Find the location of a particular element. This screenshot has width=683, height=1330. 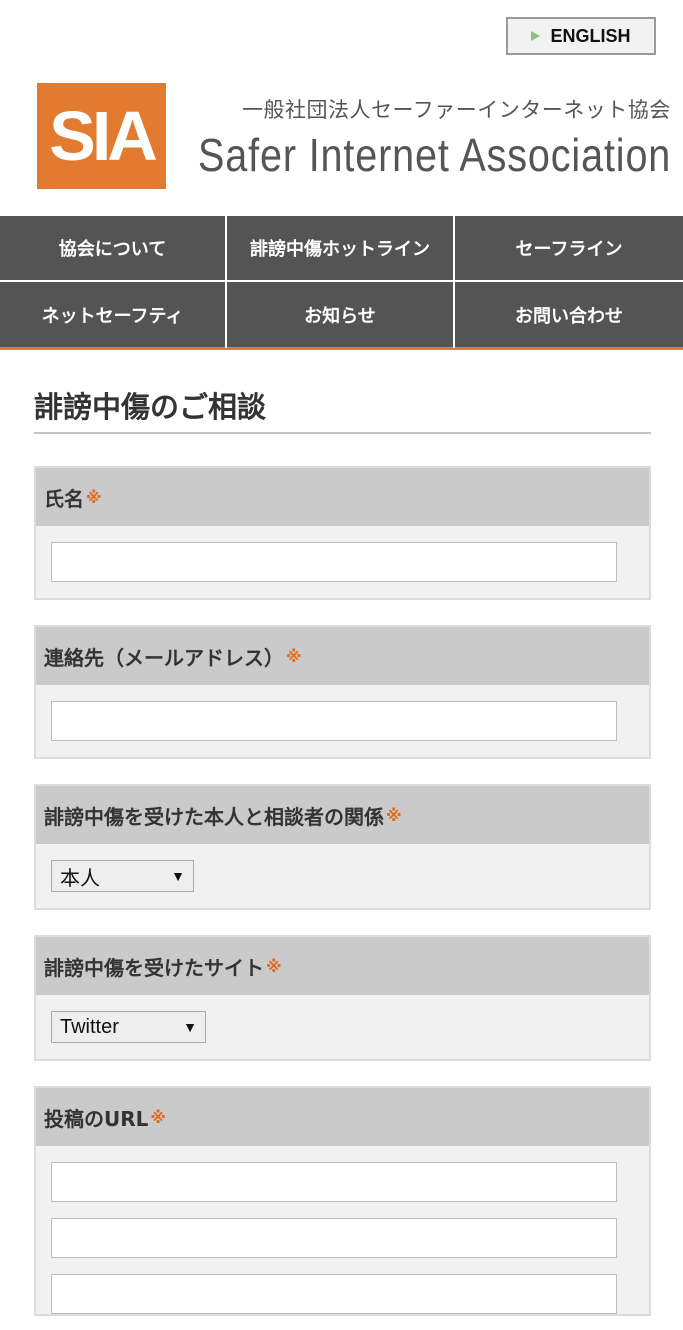

site-label: 誹謗中傷を受けたサイト is located at coordinates (154, 967).